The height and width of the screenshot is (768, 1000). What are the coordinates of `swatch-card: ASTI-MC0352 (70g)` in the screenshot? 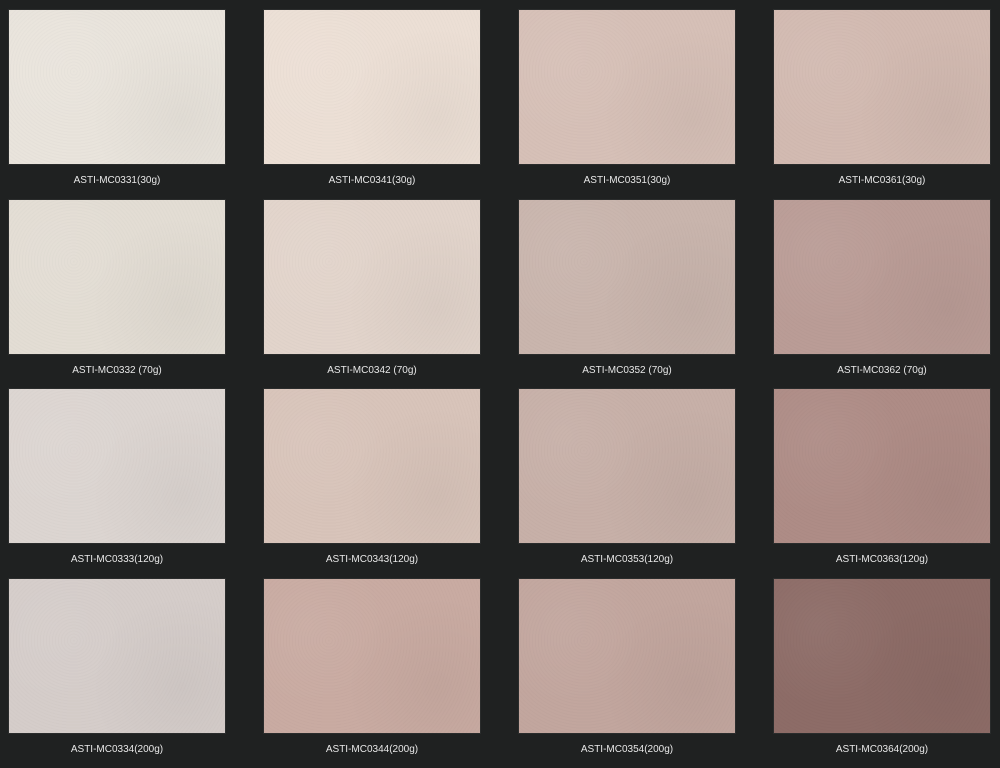 It's located at (627, 288).